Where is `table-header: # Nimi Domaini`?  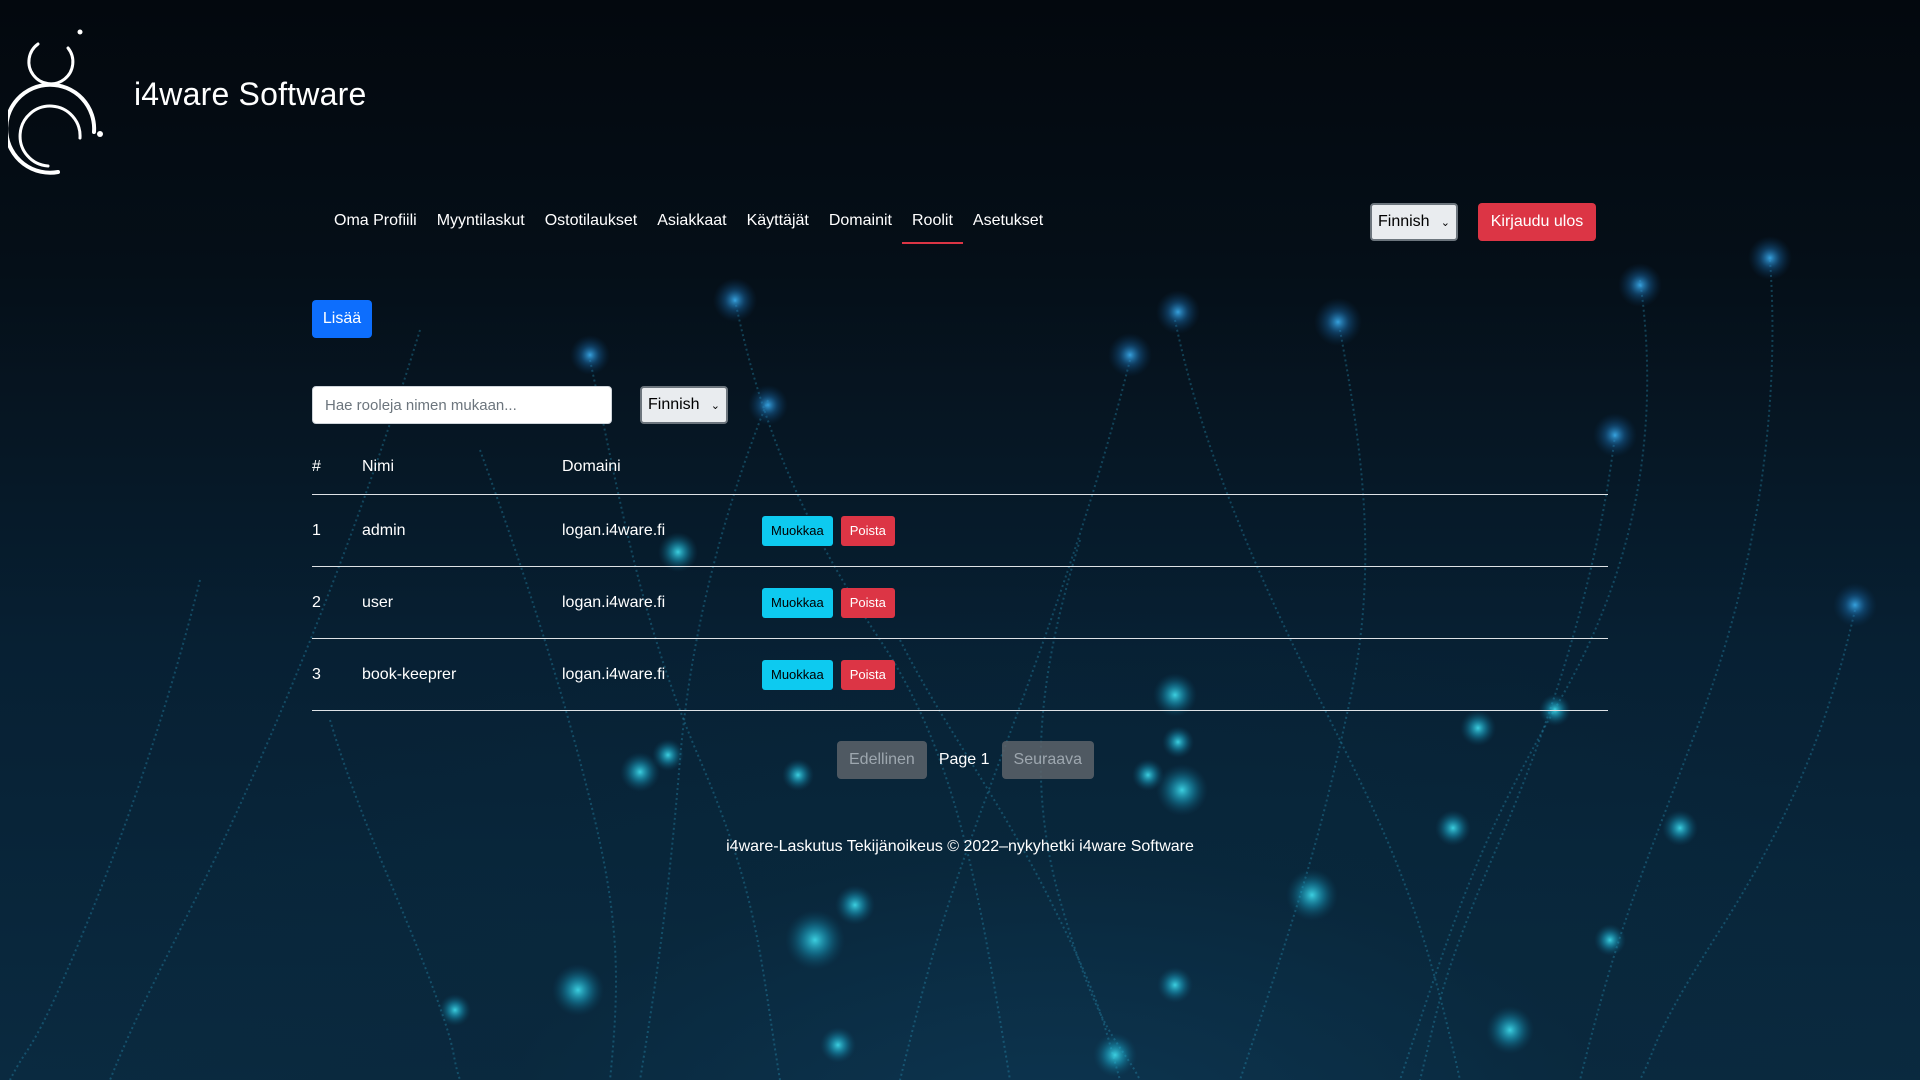
table-header: # Nimi Domaini is located at coordinates (960, 467).